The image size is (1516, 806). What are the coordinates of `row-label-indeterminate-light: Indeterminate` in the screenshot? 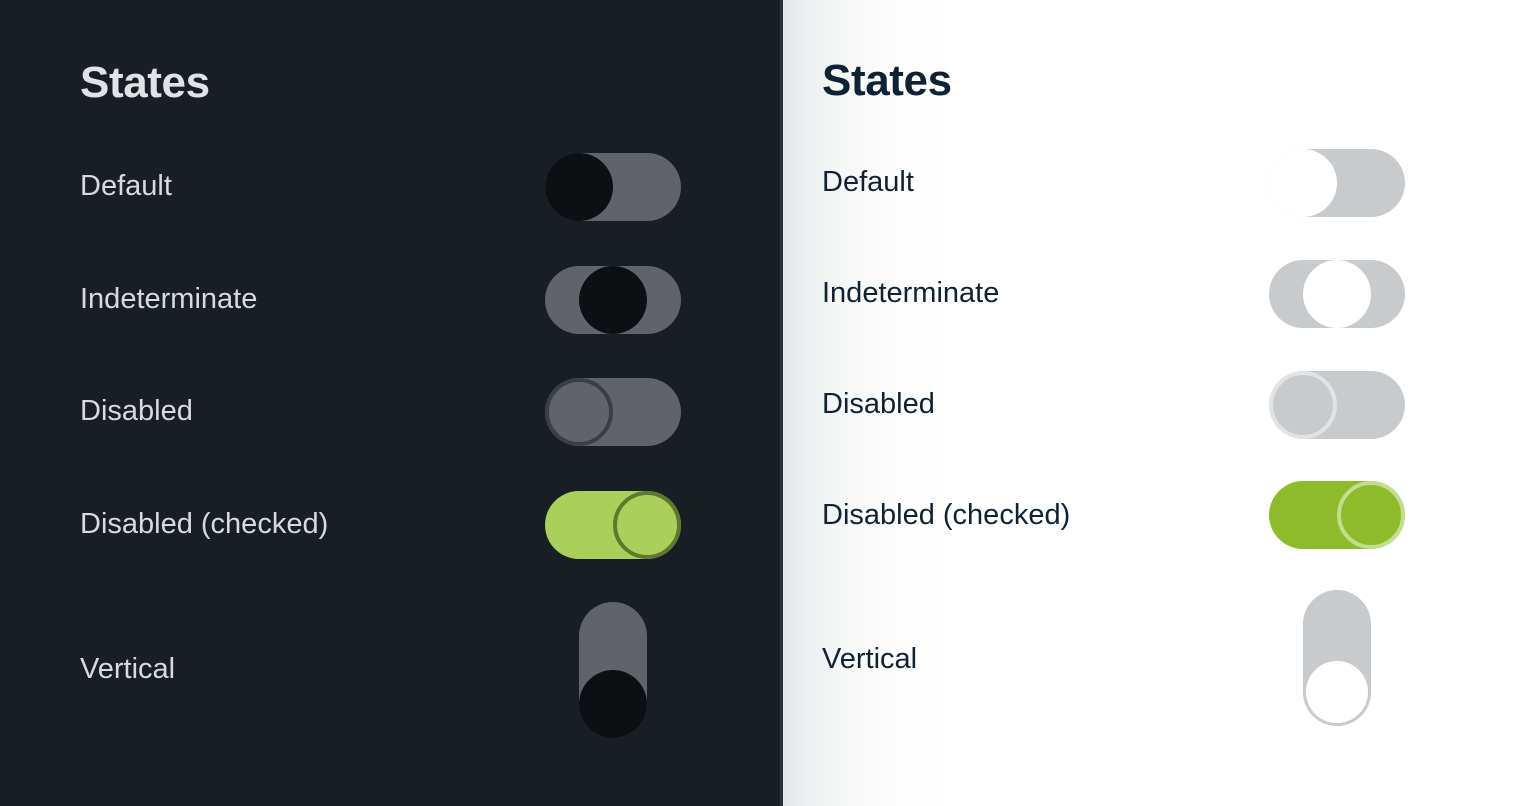 It's located at (911, 293).